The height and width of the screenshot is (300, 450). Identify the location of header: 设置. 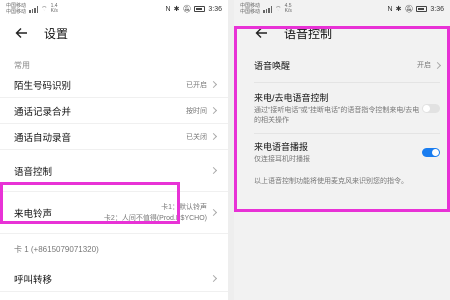
(114, 33).